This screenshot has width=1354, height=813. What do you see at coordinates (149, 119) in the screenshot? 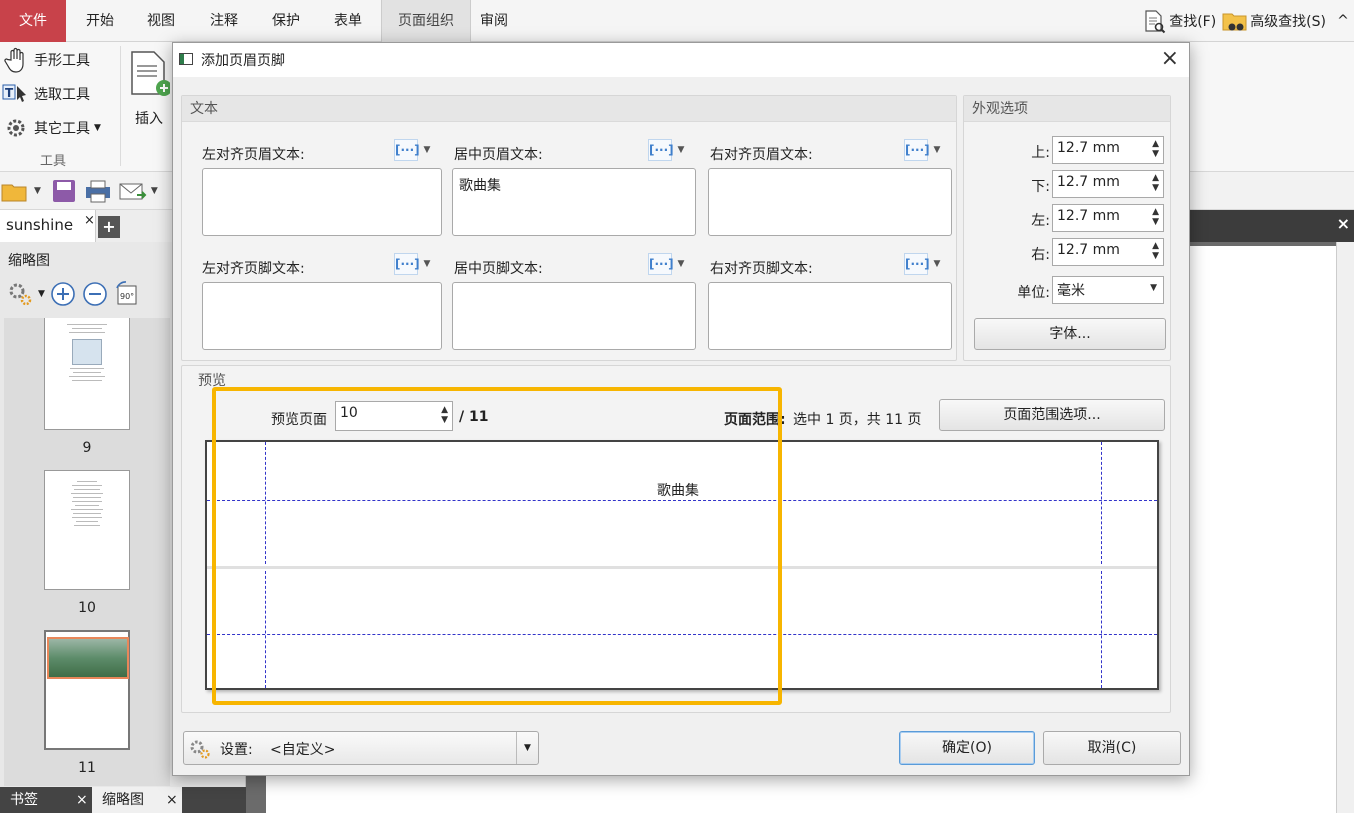
I see `insert-label: 插入` at bounding box center [149, 119].